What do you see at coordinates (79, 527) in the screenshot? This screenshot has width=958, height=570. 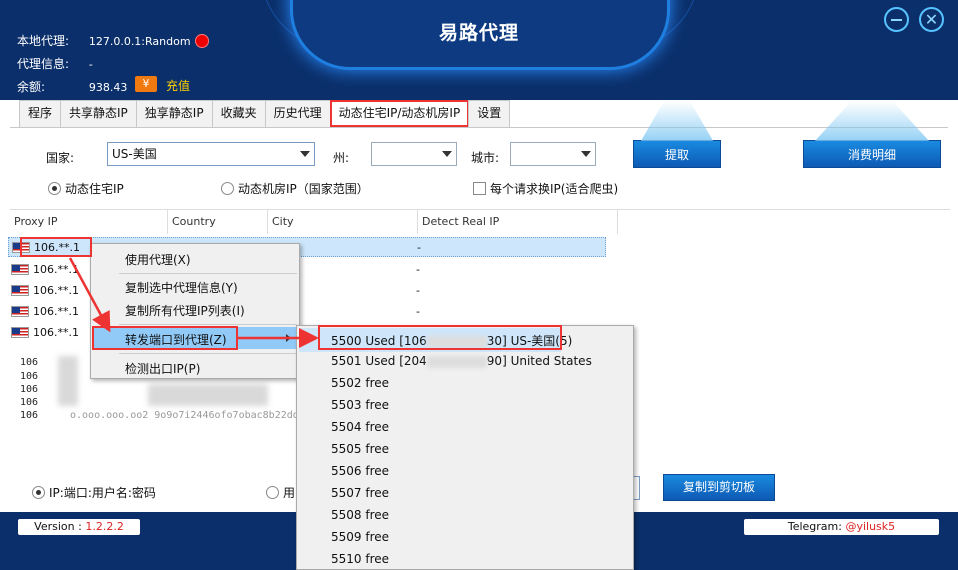 I see `version-badge: Version : 1.2.2.2` at bounding box center [79, 527].